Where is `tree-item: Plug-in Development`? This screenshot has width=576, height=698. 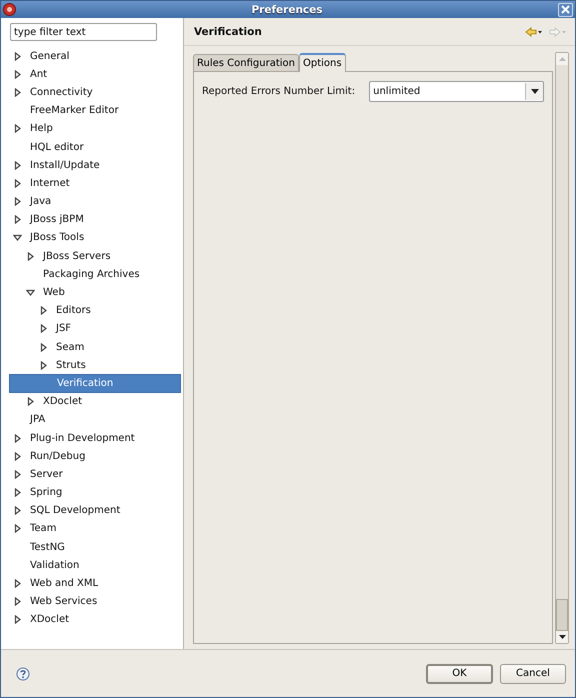
tree-item: Plug-in Development is located at coordinates (95, 438).